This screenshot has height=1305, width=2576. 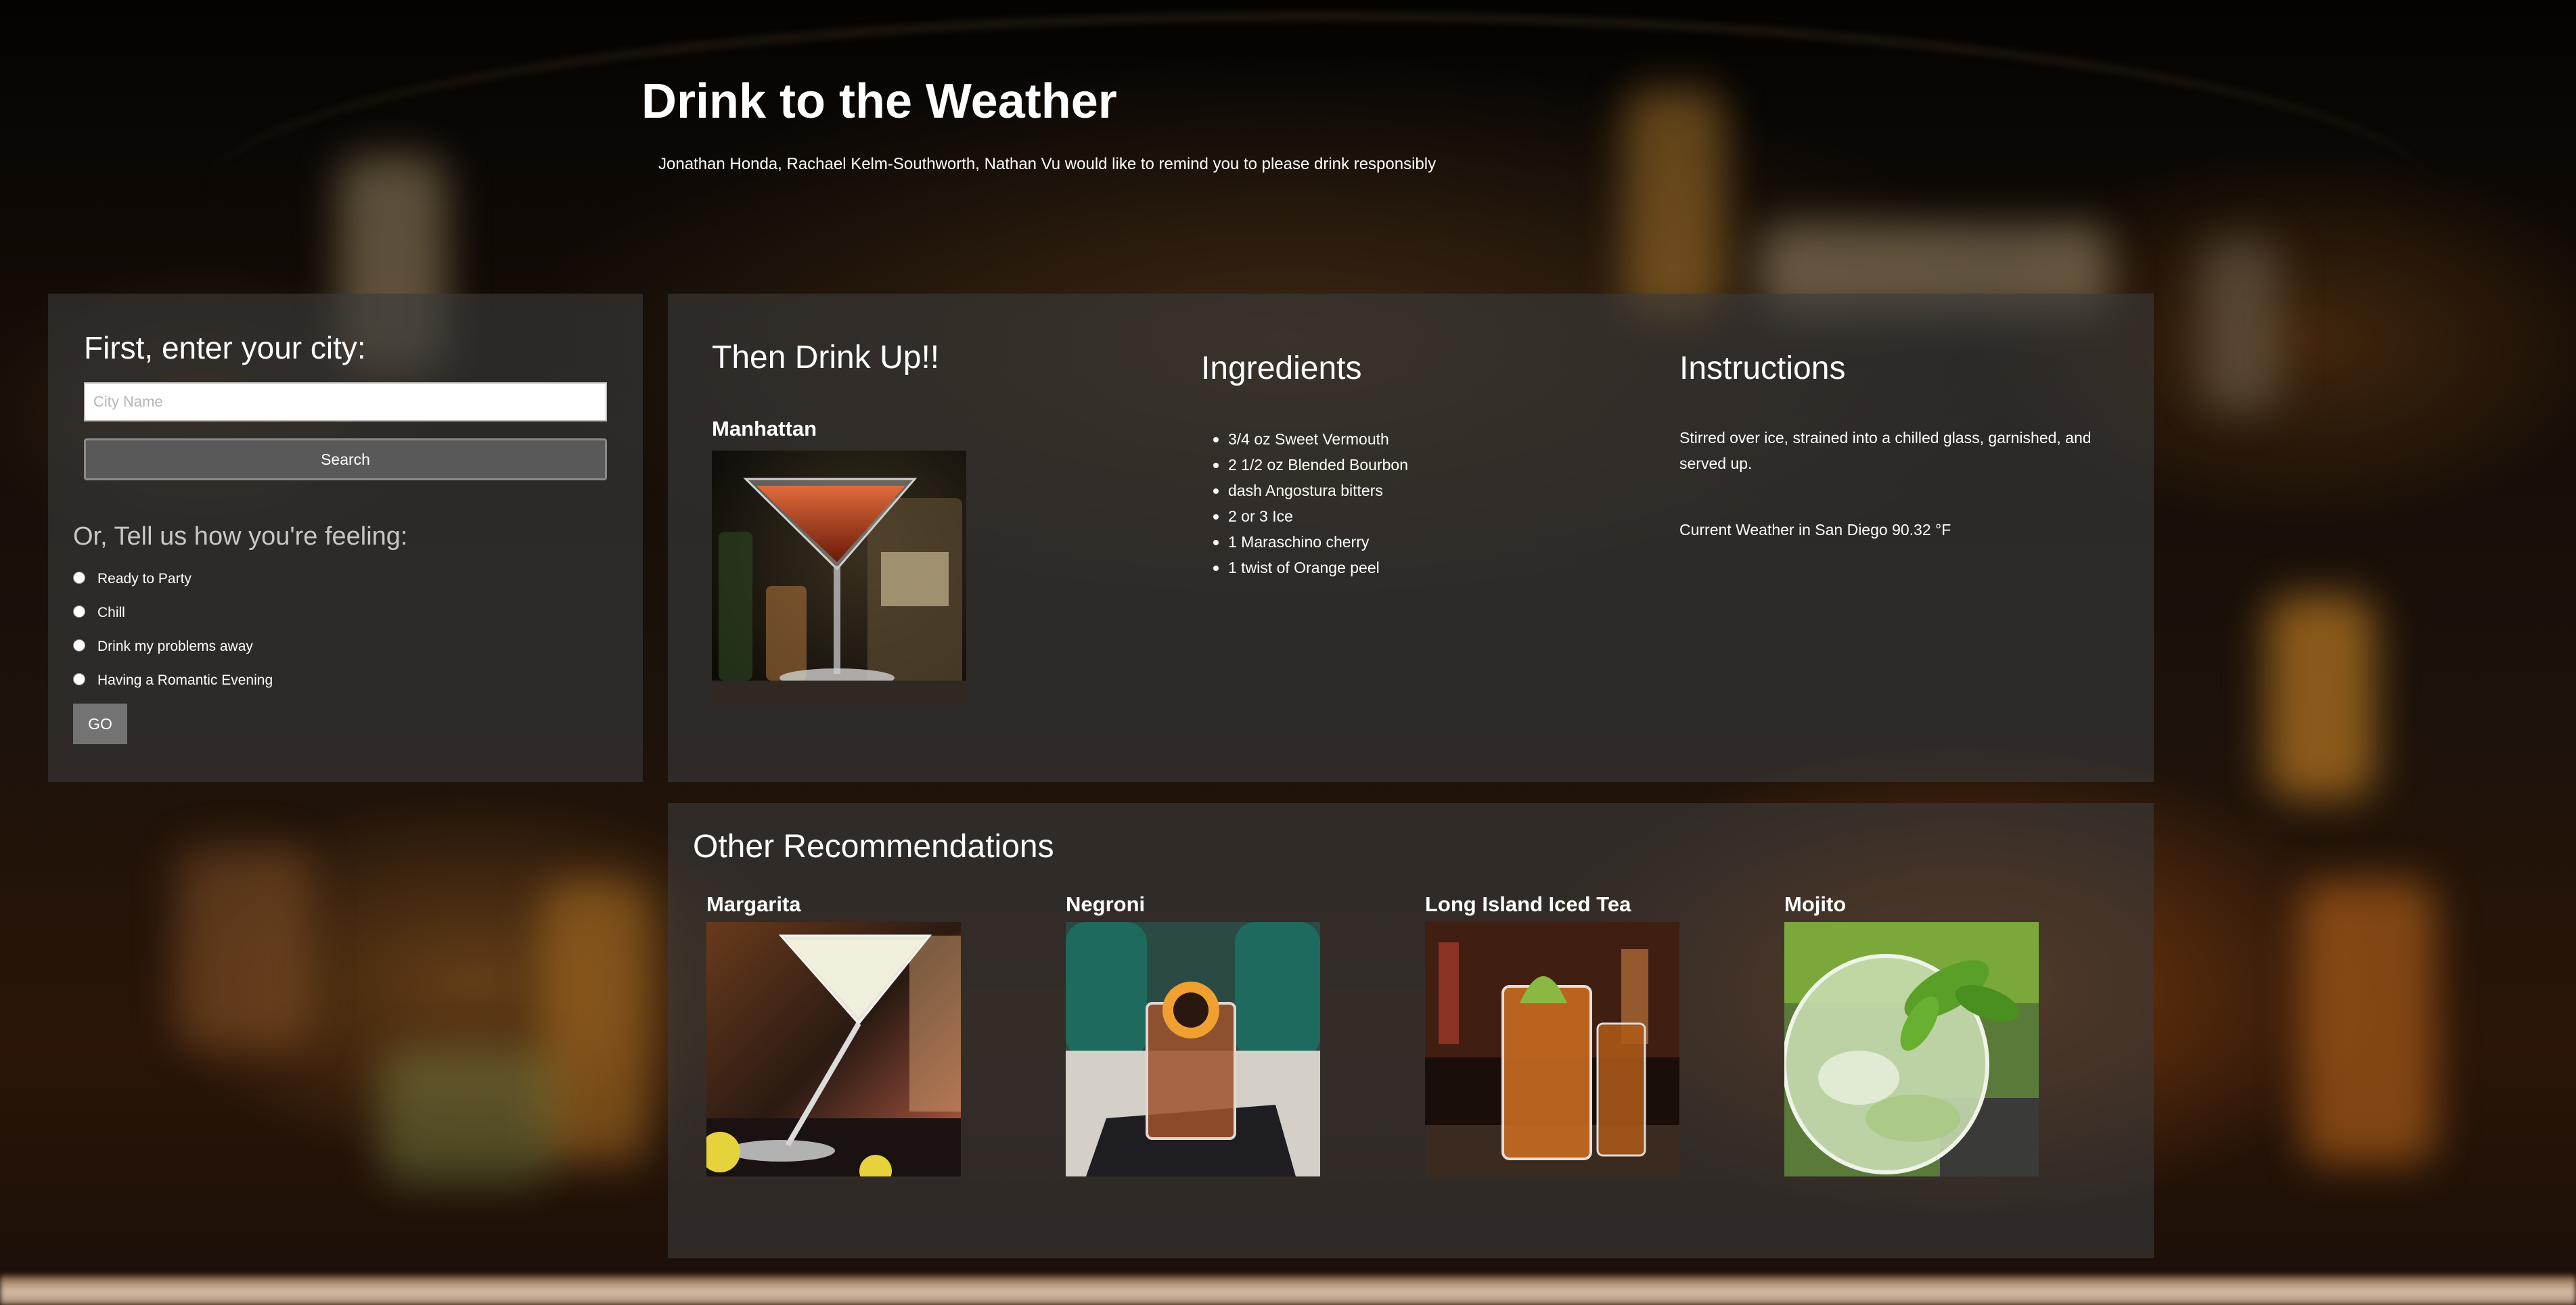 I want to click on go-button: GO, so click(x=100, y=724).